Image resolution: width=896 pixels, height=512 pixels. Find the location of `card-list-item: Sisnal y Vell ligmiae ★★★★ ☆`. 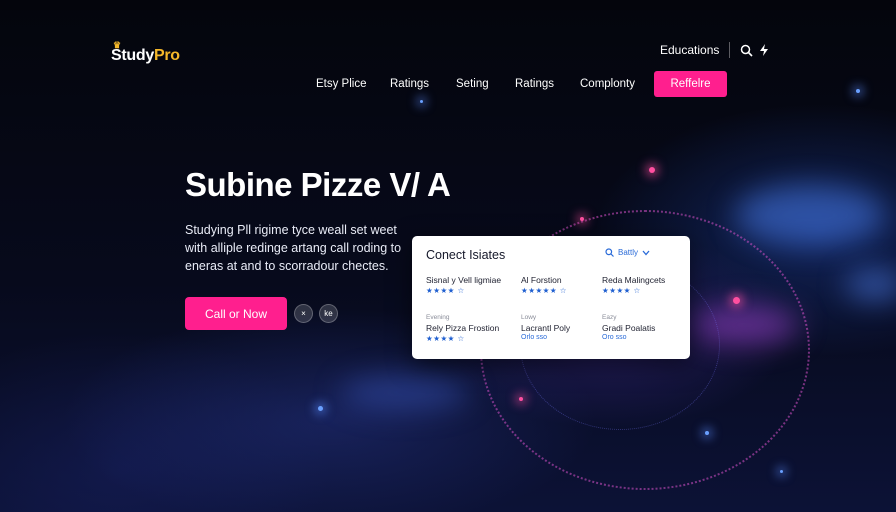

card-list-item: Sisnal y Vell ligmiae ★★★★ ☆ is located at coordinates (463, 280).